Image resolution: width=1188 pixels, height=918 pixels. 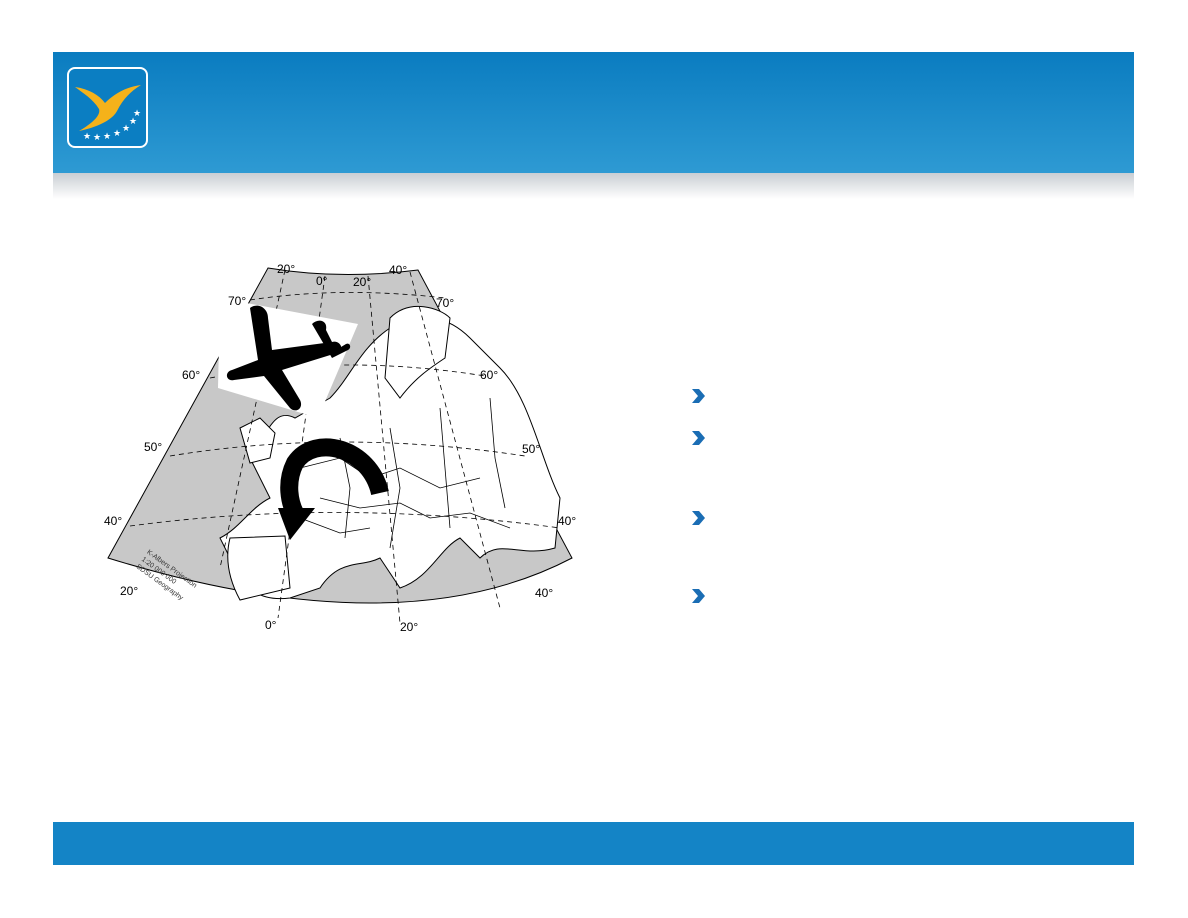 I want to click on lon-label-bottom-20e: 20°, so click(x=409, y=627).